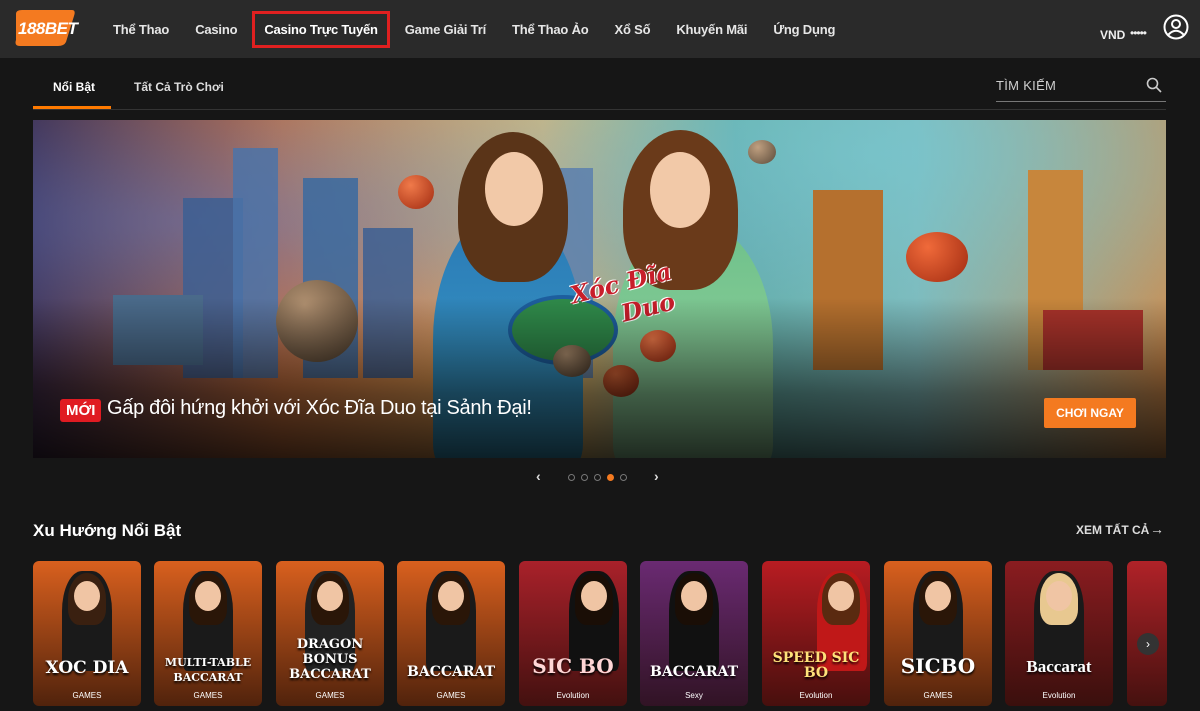  I want to click on game-card-title: SIC BO, so click(573, 666).